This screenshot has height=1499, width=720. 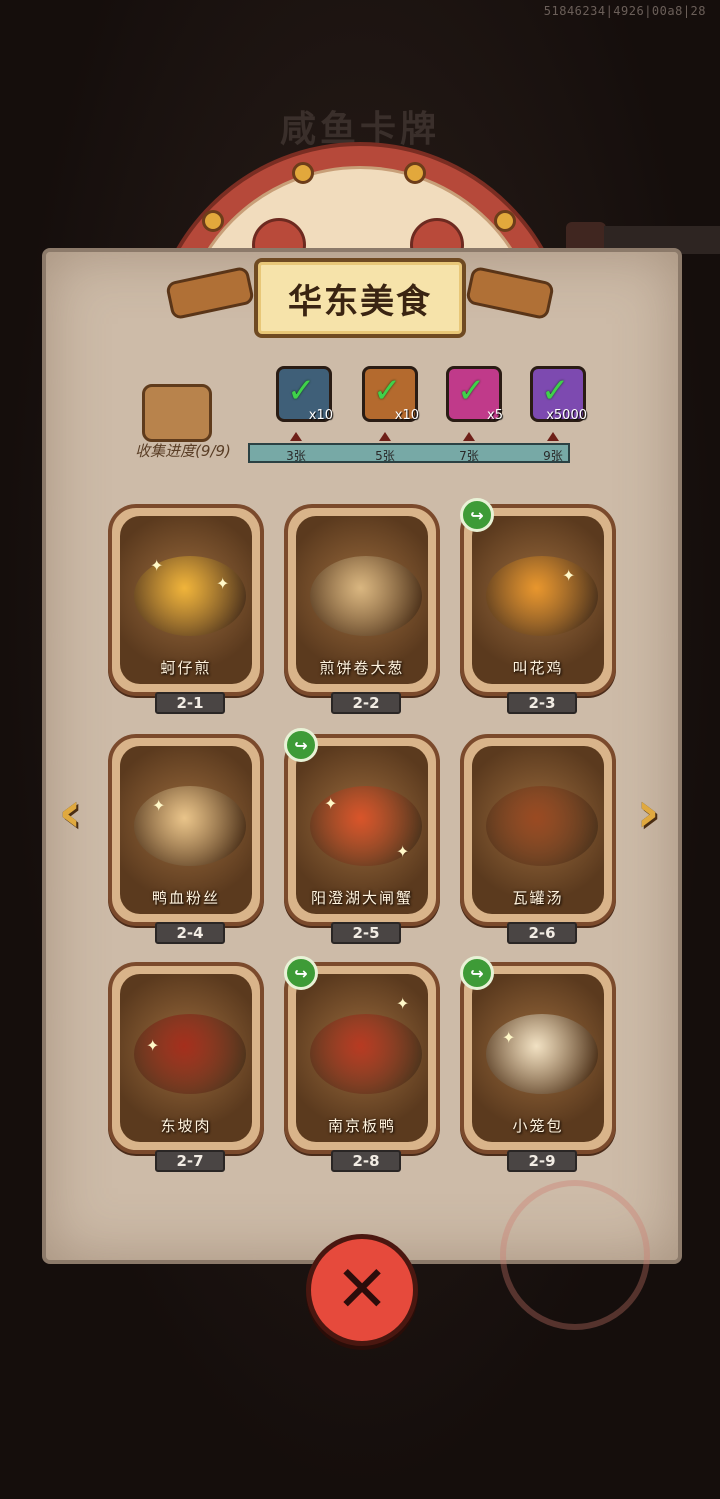 What do you see at coordinates (566, 415) in the screenshot?
I see `reward-count: x5000` at bounding box center [566, 415].